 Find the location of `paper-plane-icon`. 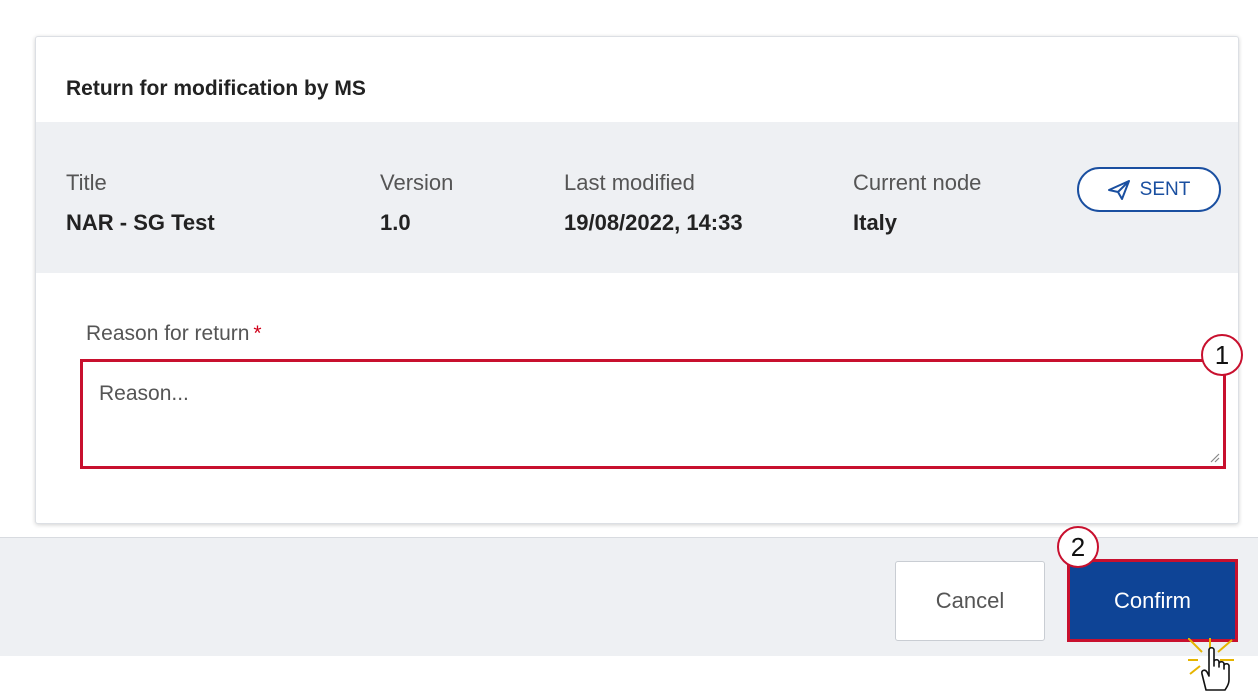

paper-plane-icon is located at coordinates (1118, 189).